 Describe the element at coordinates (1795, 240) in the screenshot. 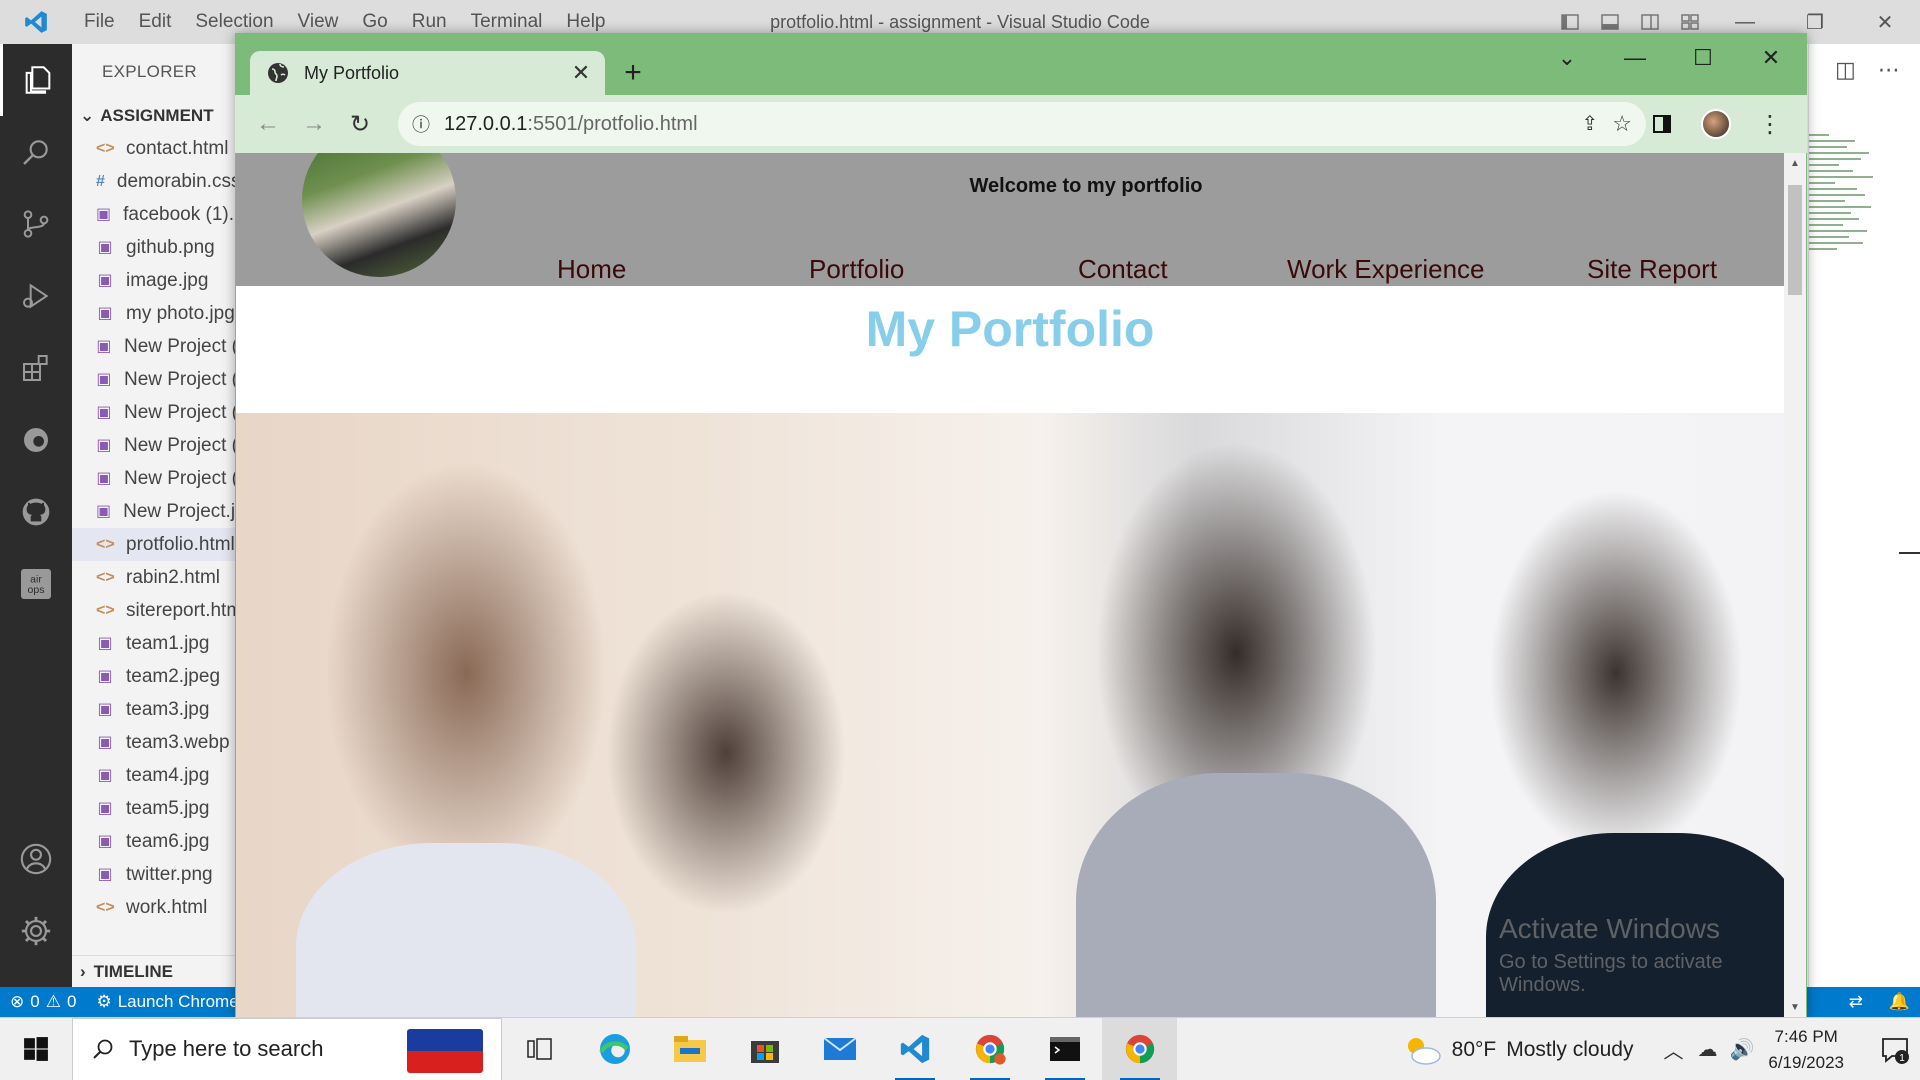

I see `scrollbar-thumb` at that location.